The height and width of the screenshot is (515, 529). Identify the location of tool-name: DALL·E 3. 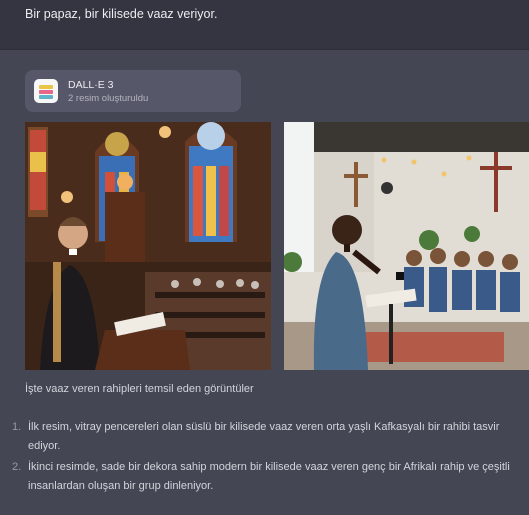
(91, 85).